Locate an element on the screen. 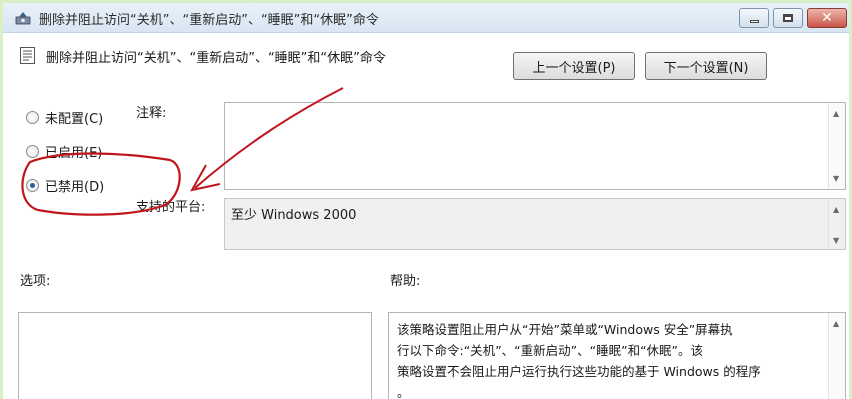 This screenshot has height=399, width=852. help-line: 行以下命令:“关机”、“重新启动”、“睡眠”和“休眠”。该 is located at coordinates (550, 350).